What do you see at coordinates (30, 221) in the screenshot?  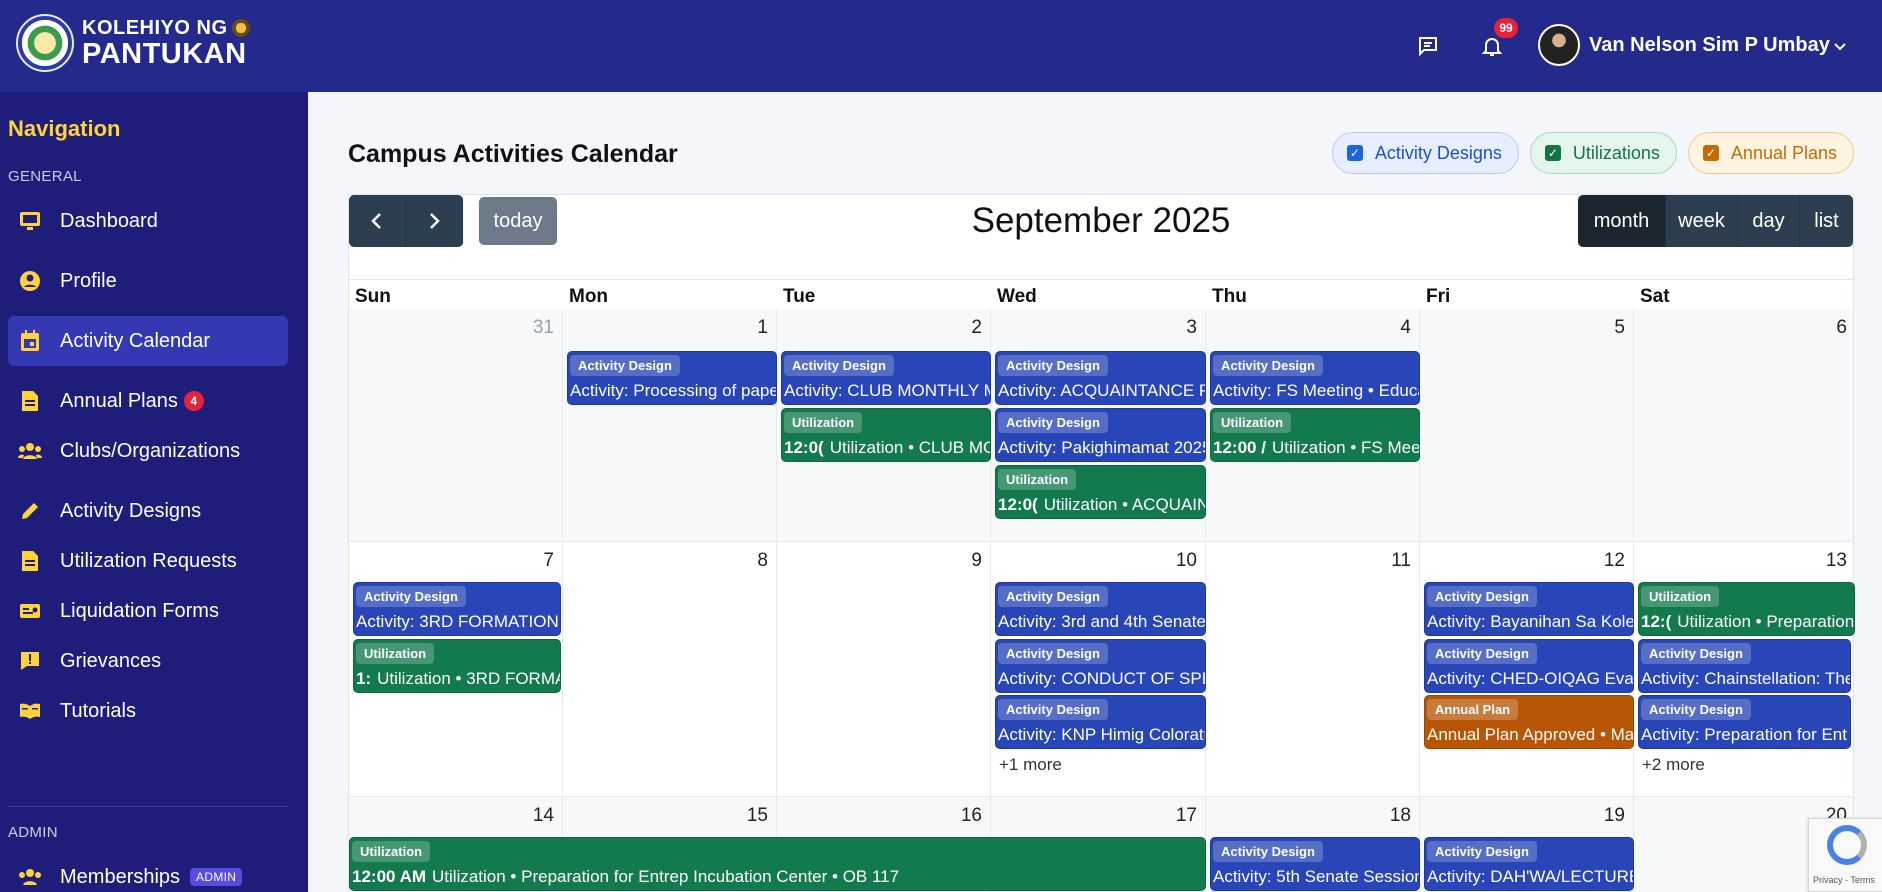 I see `monitor-icon` at bounding box center [30, 221].